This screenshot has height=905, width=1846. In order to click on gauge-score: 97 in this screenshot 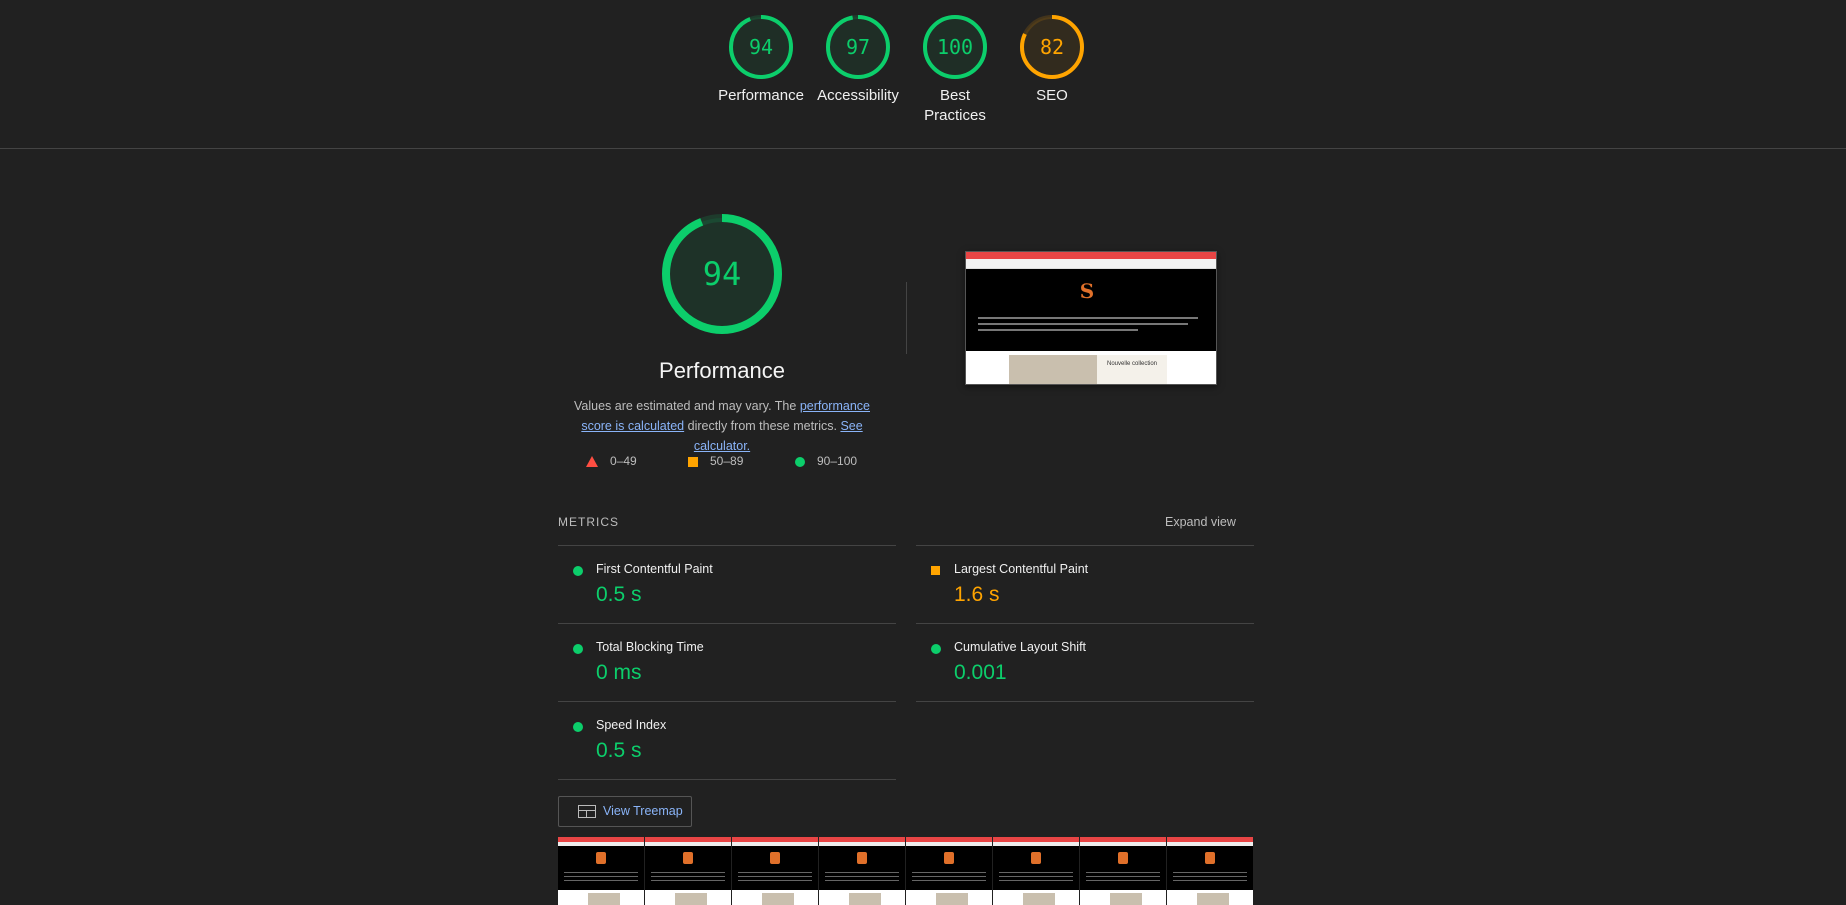, I will do `click(858, 47)`.